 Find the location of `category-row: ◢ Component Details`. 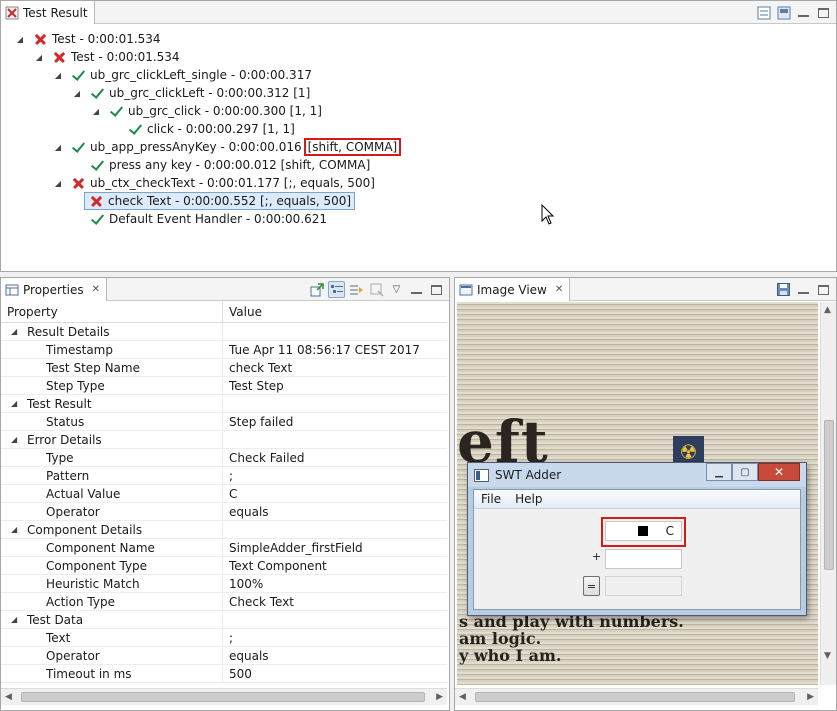

category-row: ◢ Component Details is located at coordinates (224, 530).